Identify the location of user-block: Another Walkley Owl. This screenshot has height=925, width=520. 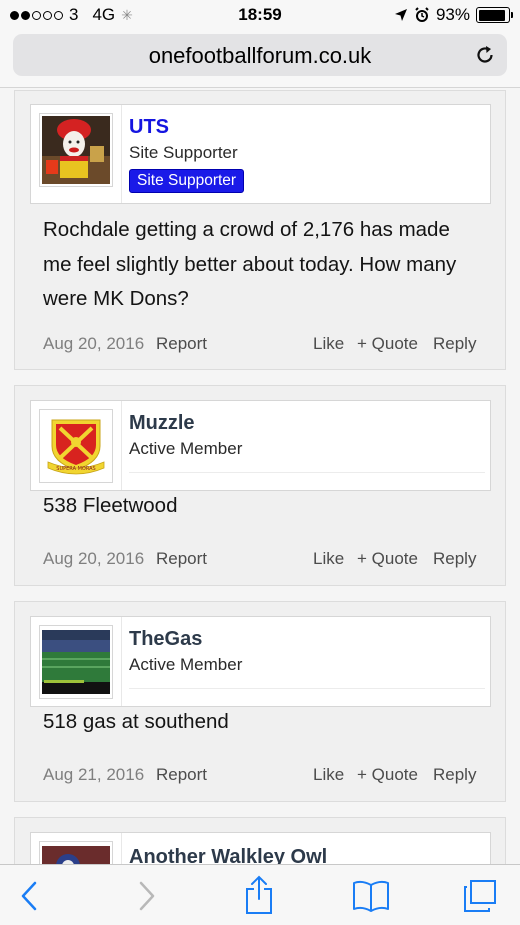
(260, 848).